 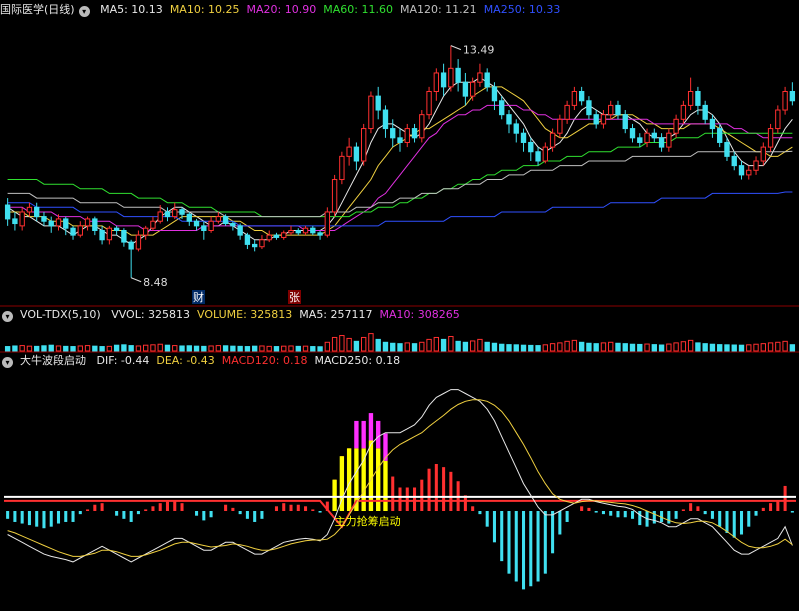 What do you see at coordinates (281, 9) in the screenshot?
I see `price-header-value-2: MA20: 10.90` at bounding box center [281, 9].